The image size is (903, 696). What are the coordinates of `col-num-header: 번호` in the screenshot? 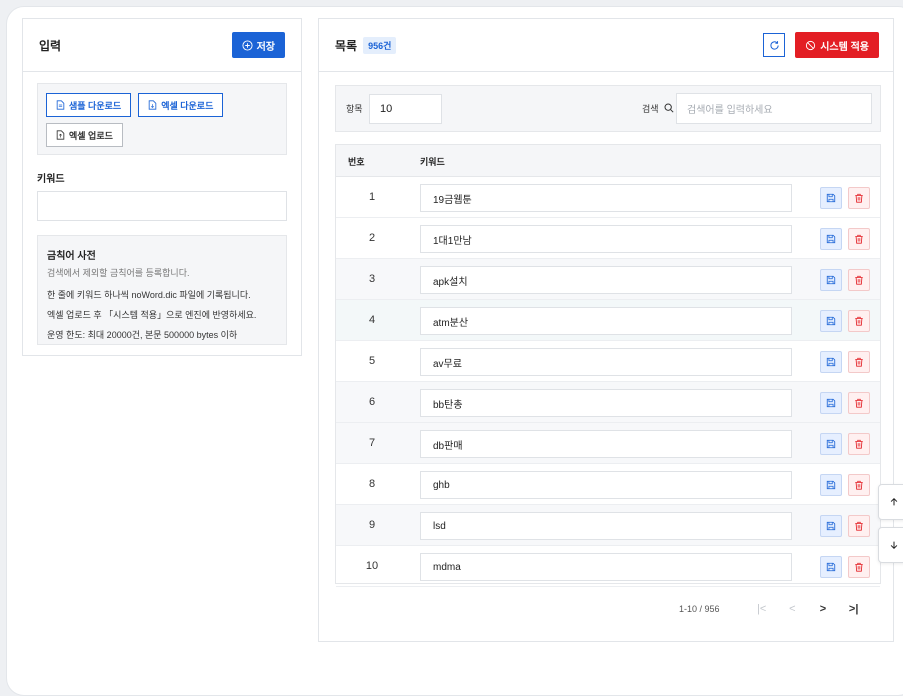 It's located at (356, 162).